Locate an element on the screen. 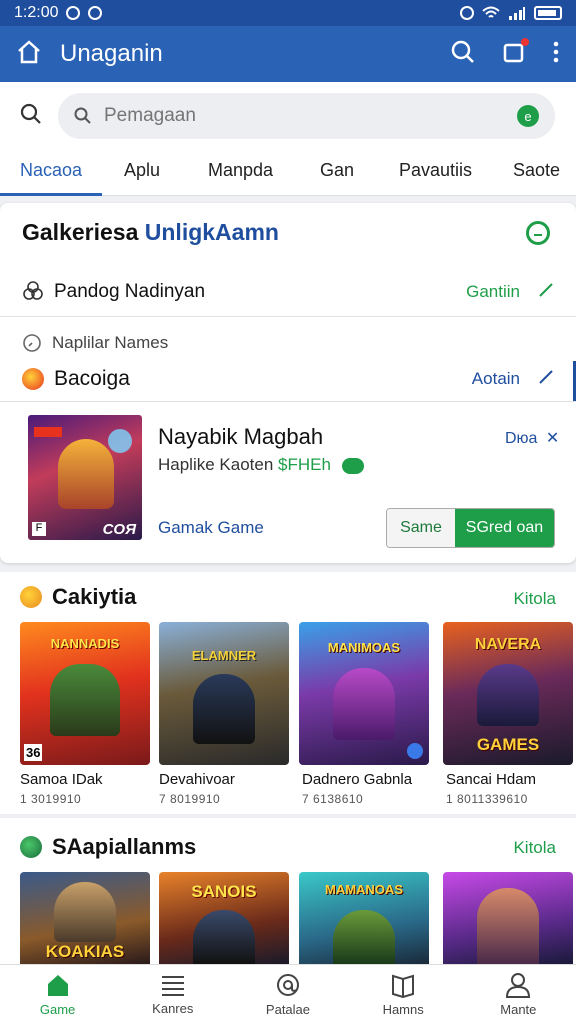 This screenshot has width=576, height=1024. alarm-icon is located at coordinates (467, 13).